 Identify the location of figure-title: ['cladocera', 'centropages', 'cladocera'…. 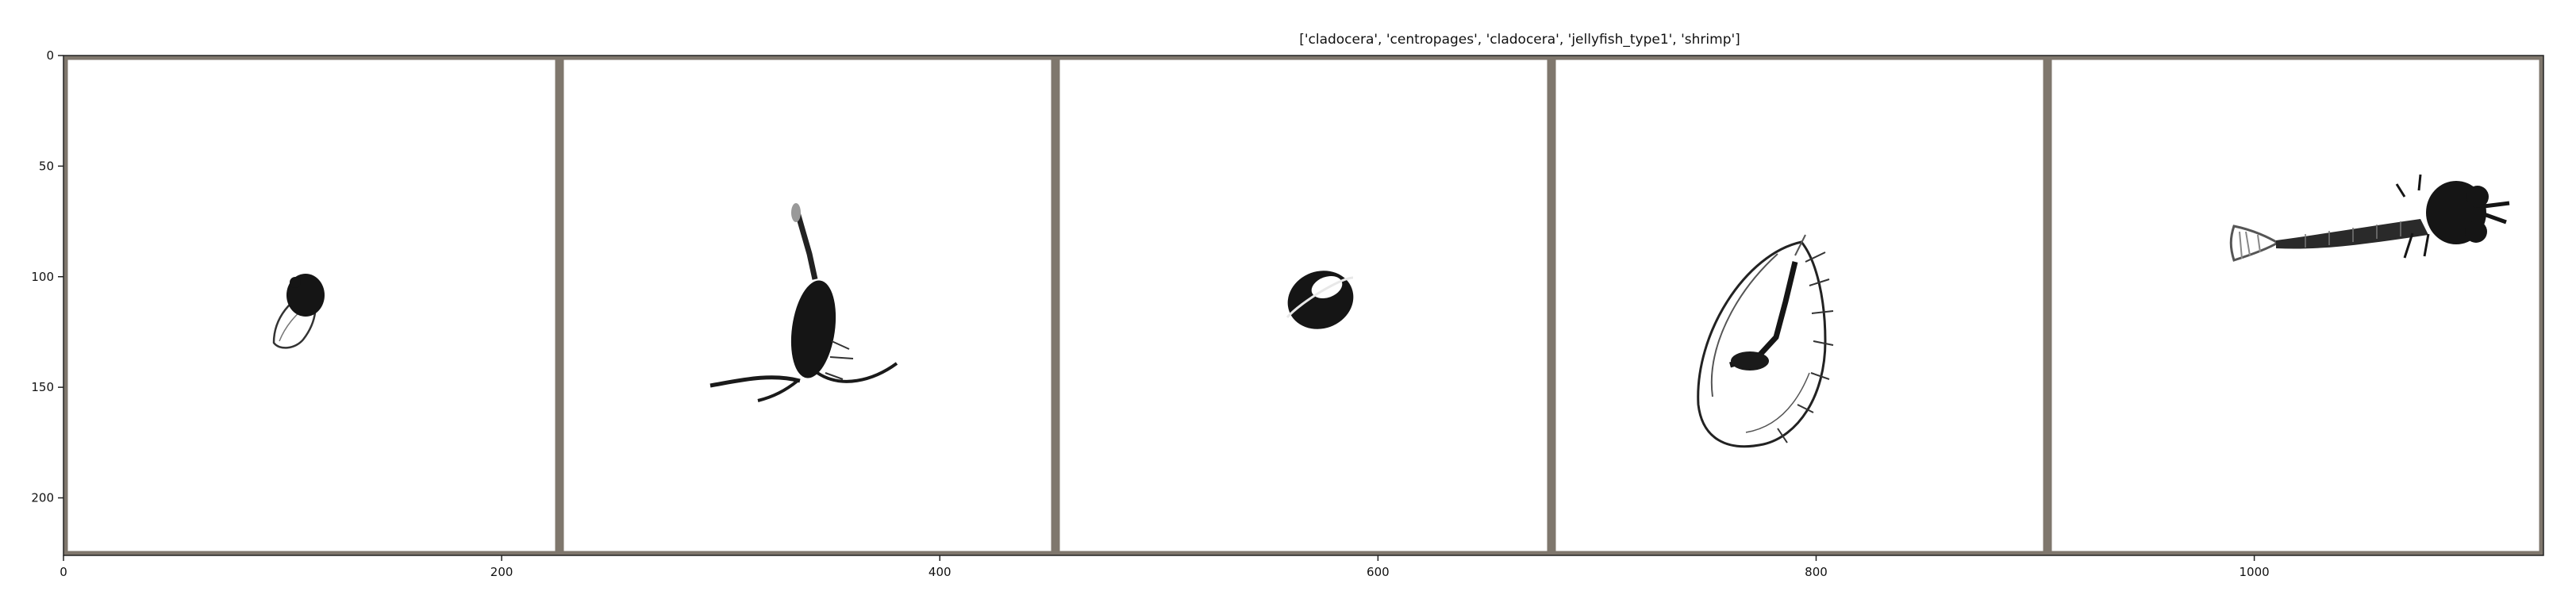
(1519, 40).